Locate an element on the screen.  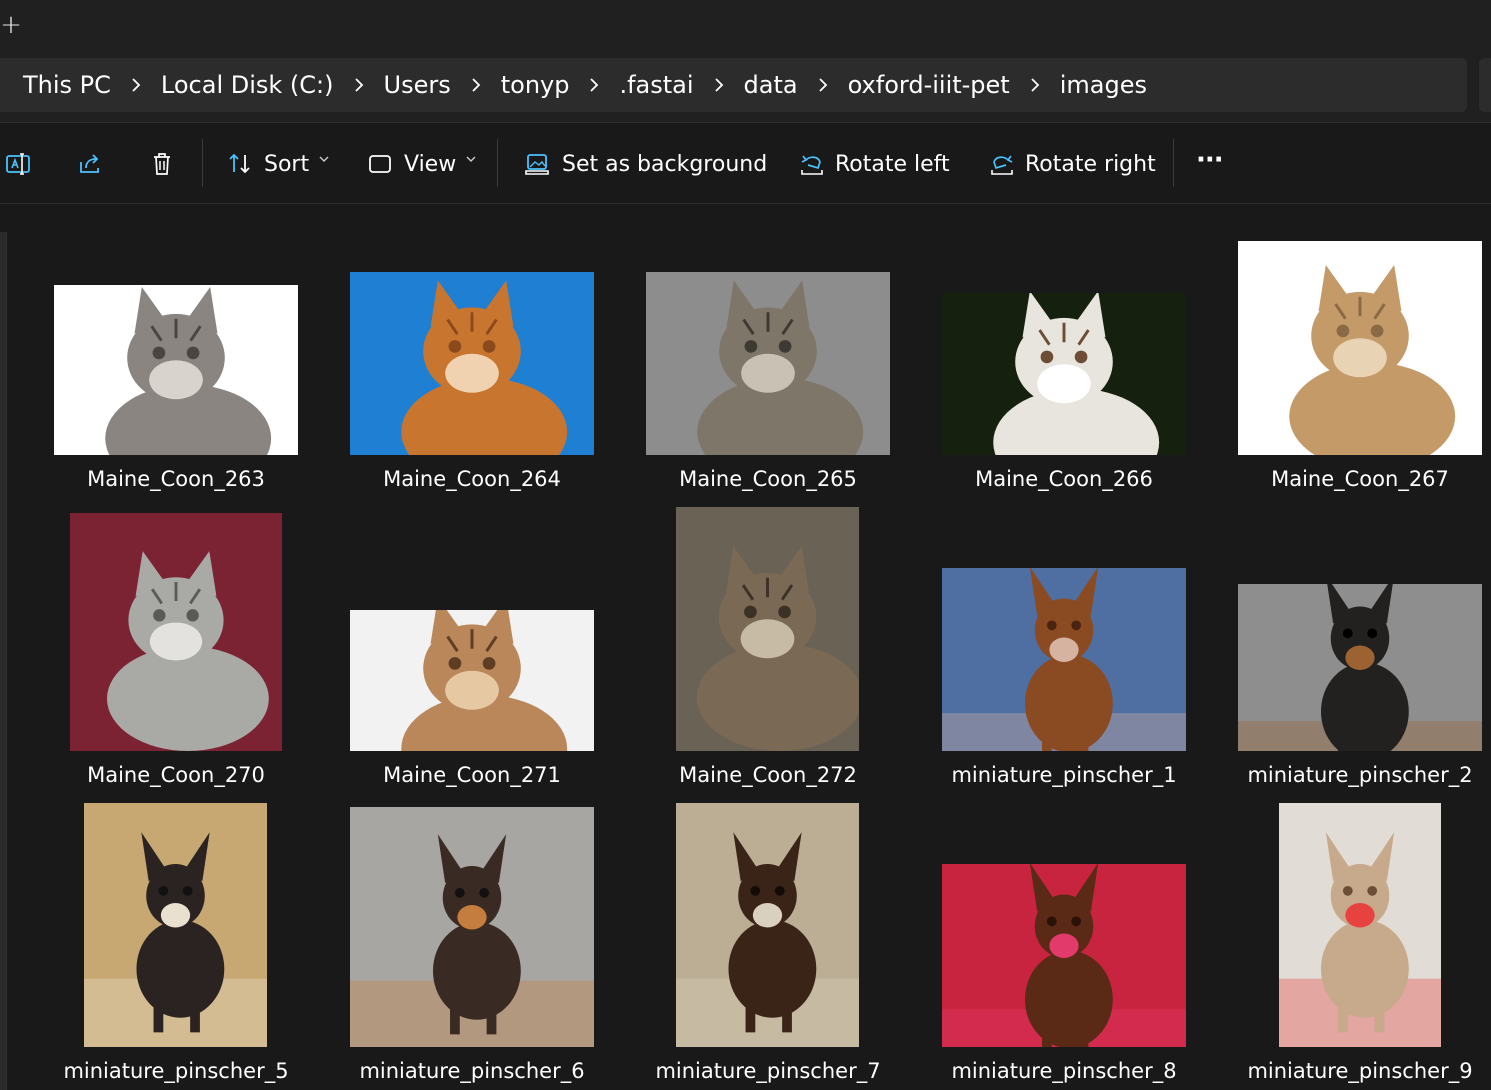
file-name: Maine_Coon_271 is located at coordinates (472, 775).